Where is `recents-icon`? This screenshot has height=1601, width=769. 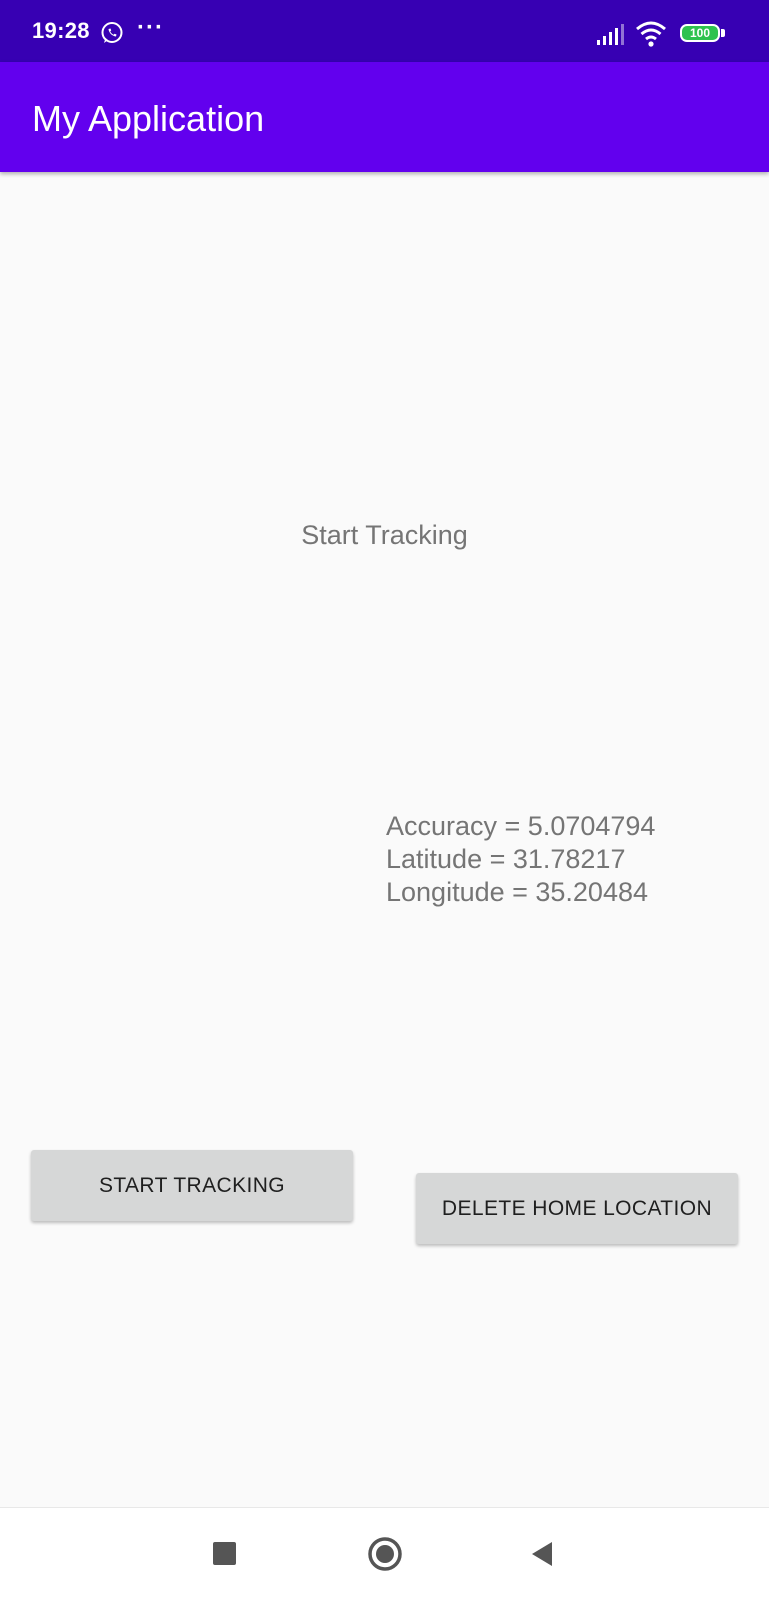 recents-icon is located at coordinates (224, 1553).